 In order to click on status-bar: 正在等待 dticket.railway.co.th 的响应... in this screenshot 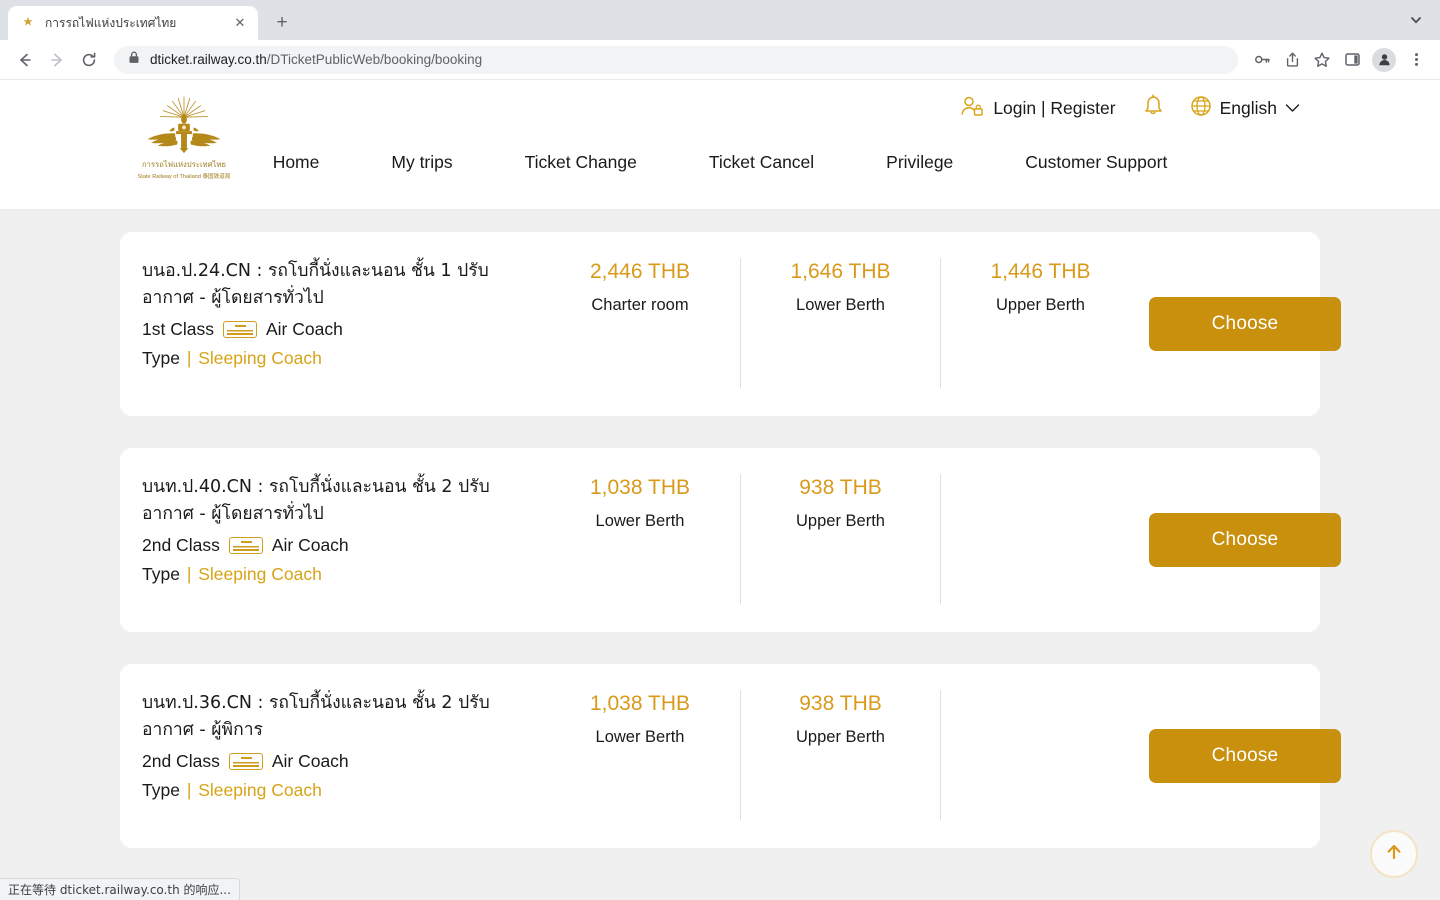, I will do `click(120, 889)`.